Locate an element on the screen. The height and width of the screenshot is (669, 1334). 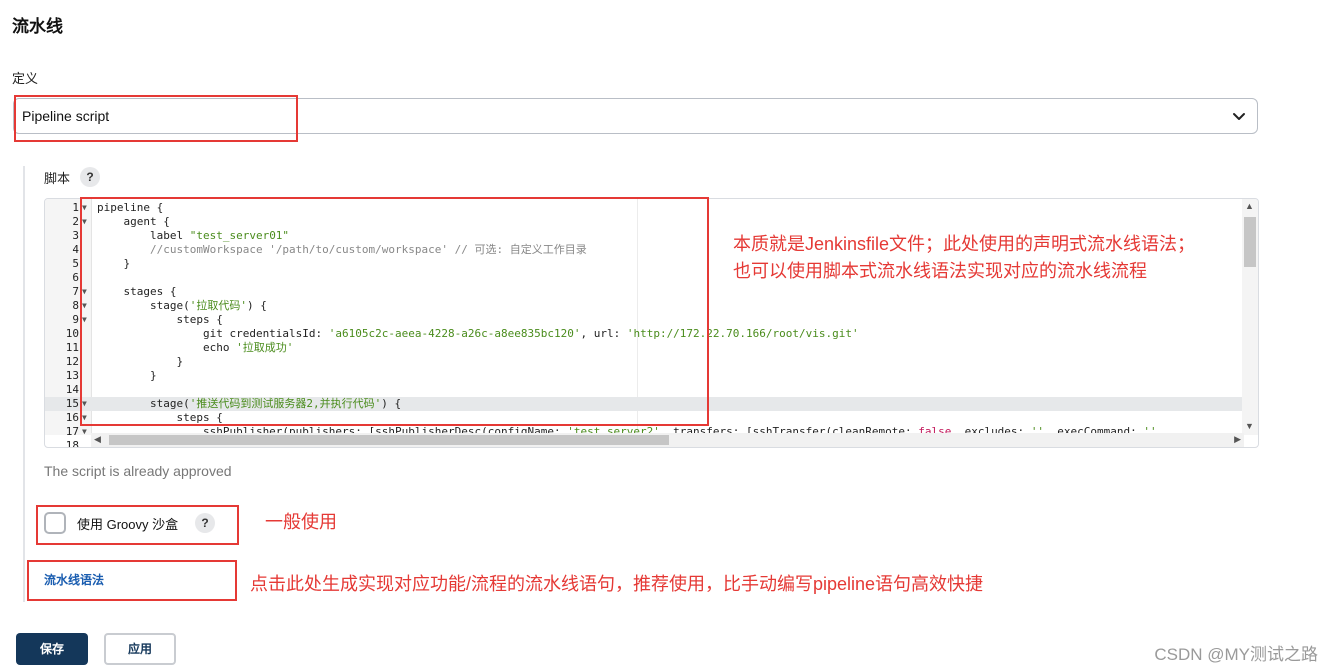
editor-vertical-scroll-thumb is located at coordinates (1250, 242).